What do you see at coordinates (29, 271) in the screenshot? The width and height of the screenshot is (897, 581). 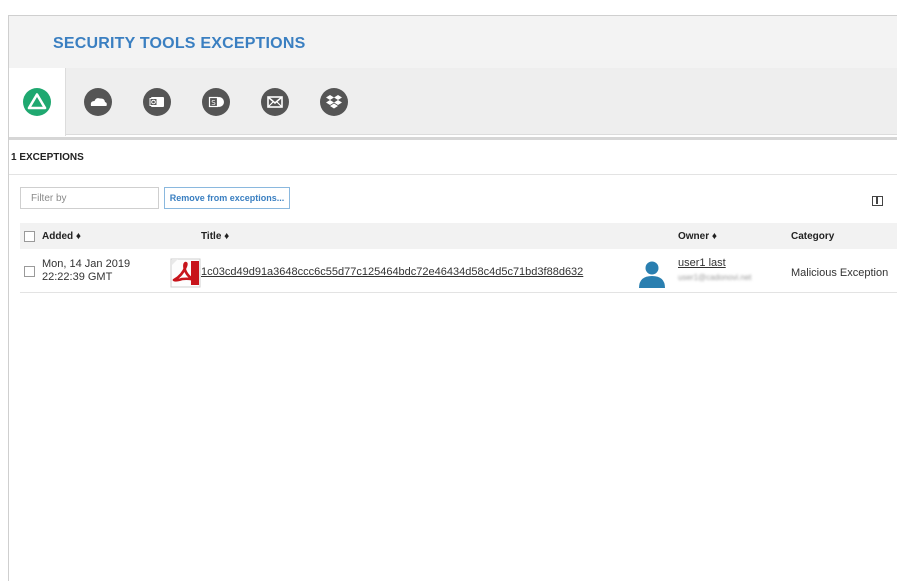 I see `row-checkbox` at bounding box center [29, 271].